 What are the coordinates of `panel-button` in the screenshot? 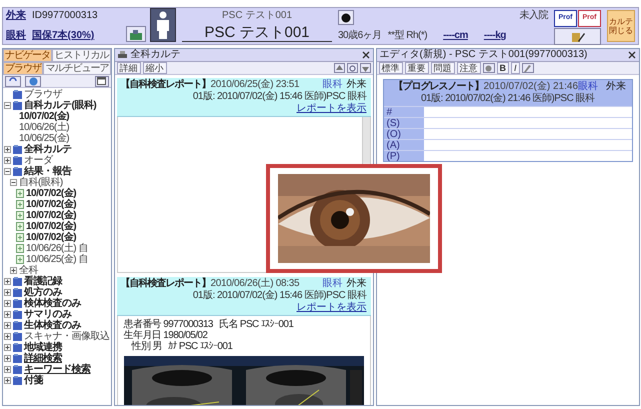 It's located at (101, 81).